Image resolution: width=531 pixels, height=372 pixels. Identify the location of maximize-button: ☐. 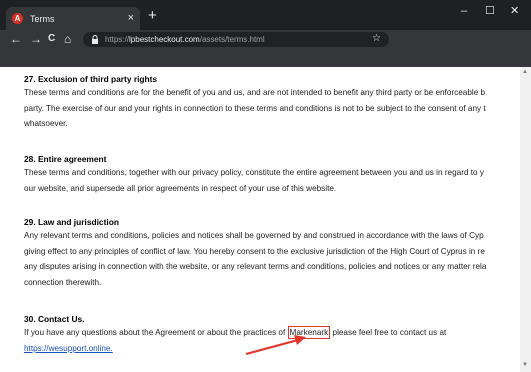
(490, 11).